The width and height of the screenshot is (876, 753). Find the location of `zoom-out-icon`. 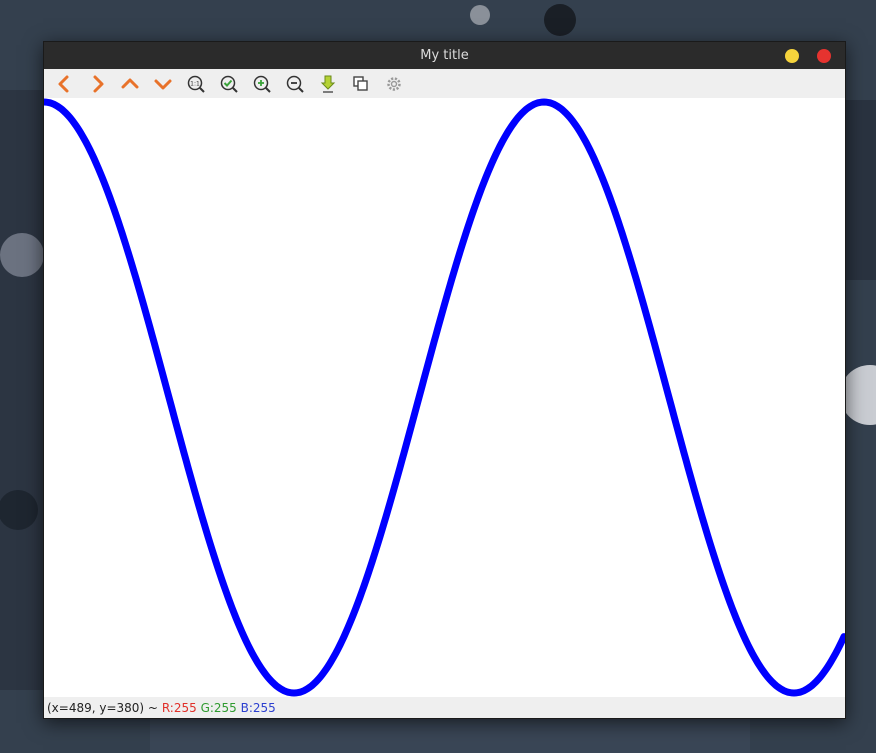

zoom-out-icon is located at coordinates (295, 84).